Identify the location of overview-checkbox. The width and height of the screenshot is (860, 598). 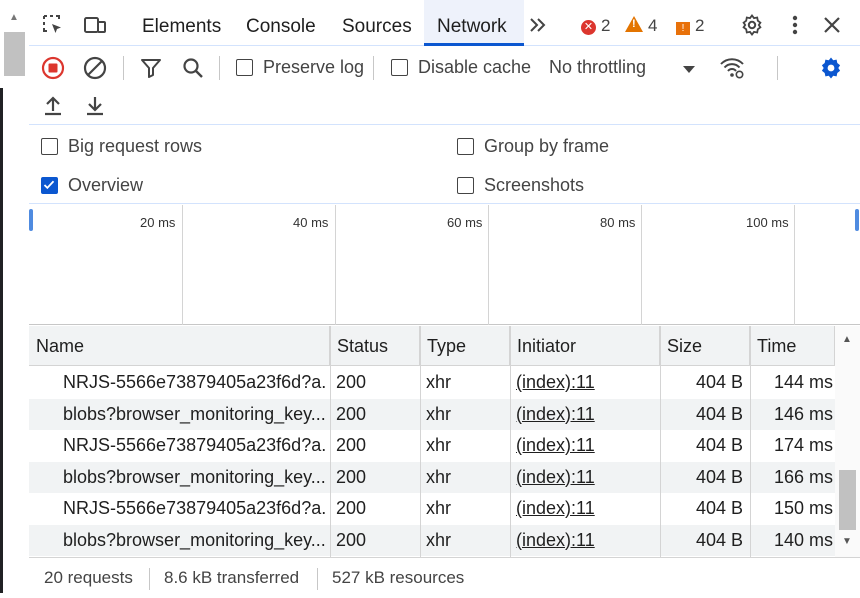
(49, 185).